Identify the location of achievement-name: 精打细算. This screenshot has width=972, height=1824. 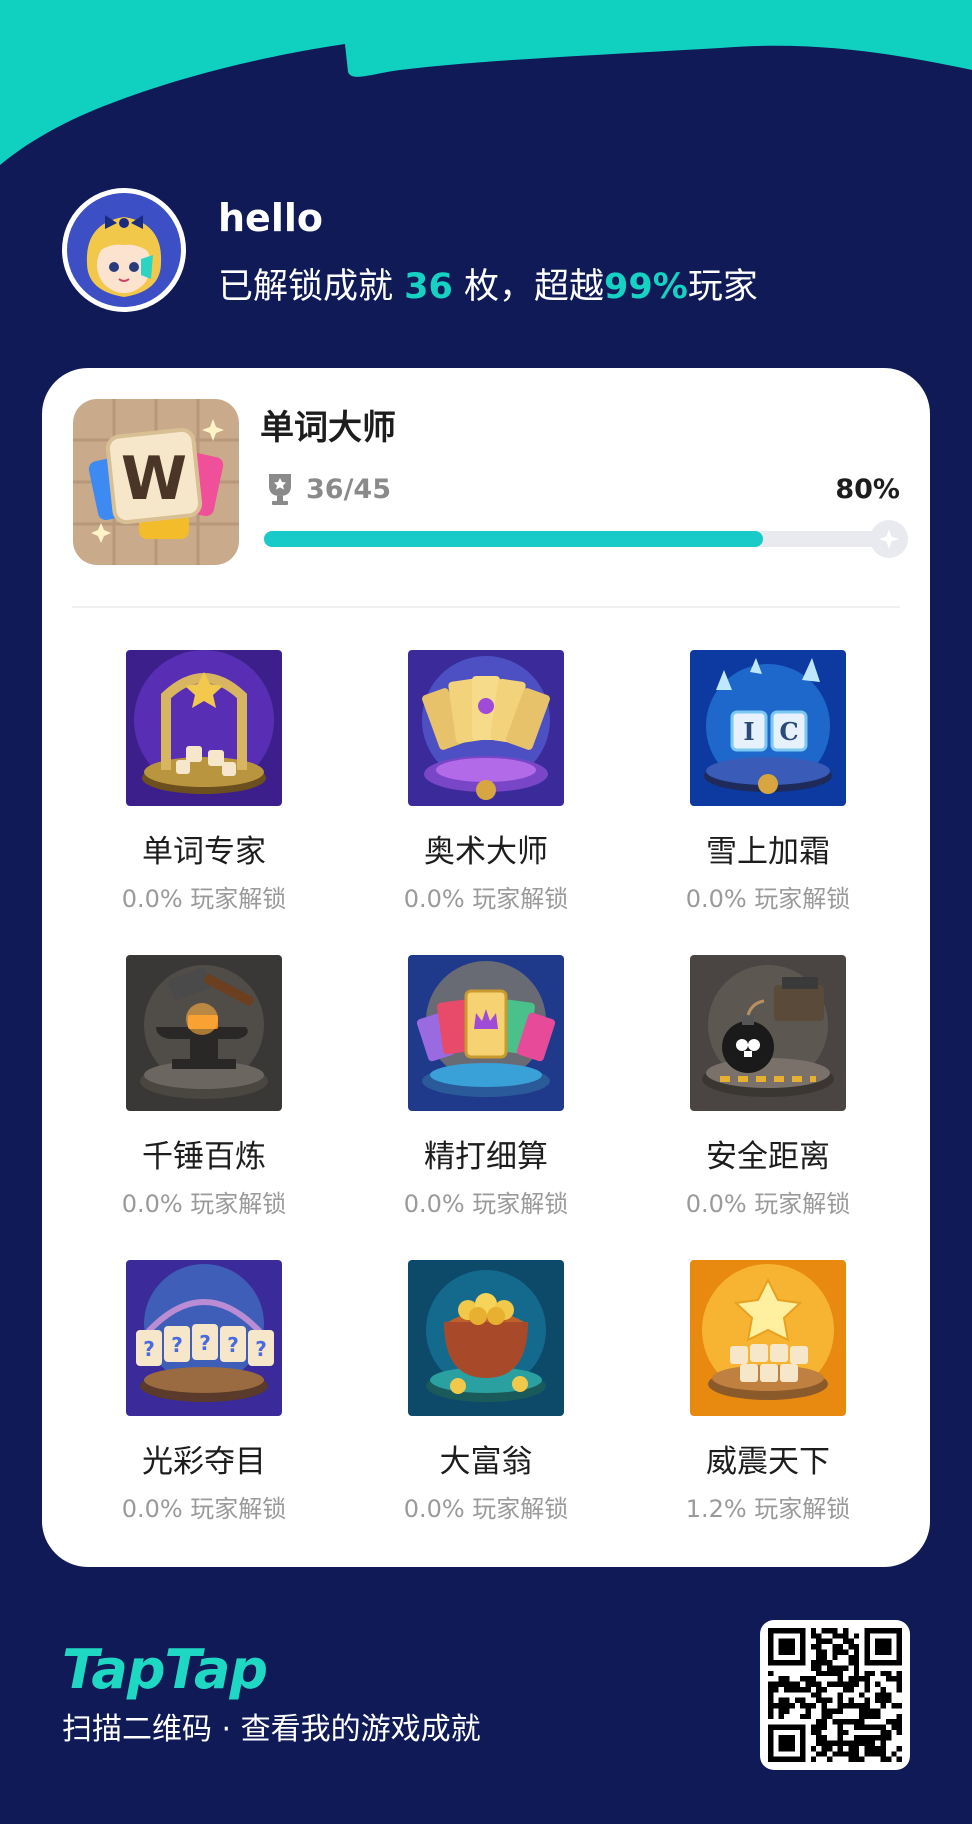
(486, 1157).